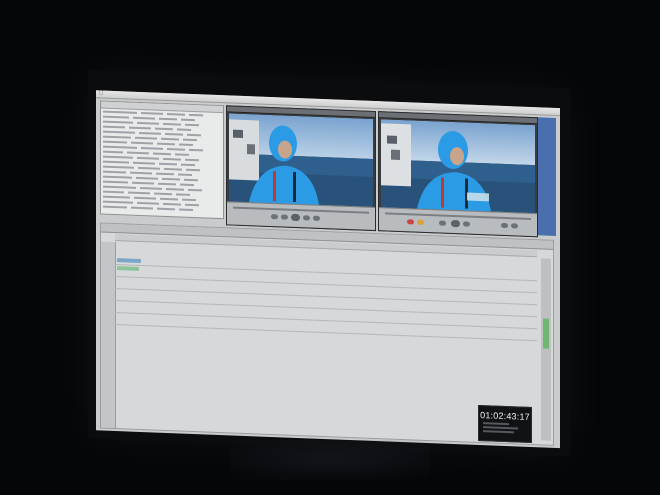 Image resolution: width=660 pixels, height=495 pixels. I want to click on timecode-details, so click(505, 429).